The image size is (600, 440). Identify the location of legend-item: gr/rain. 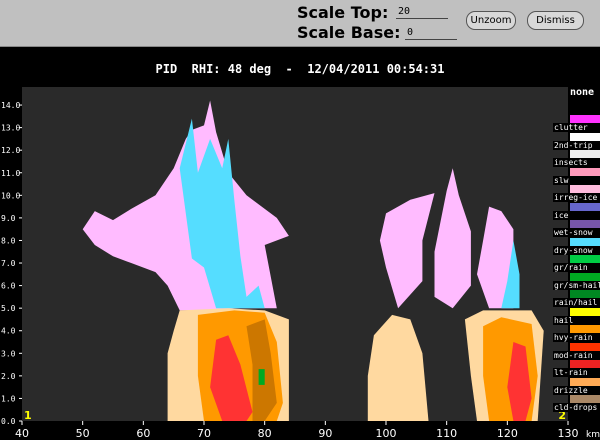
(576, 263).